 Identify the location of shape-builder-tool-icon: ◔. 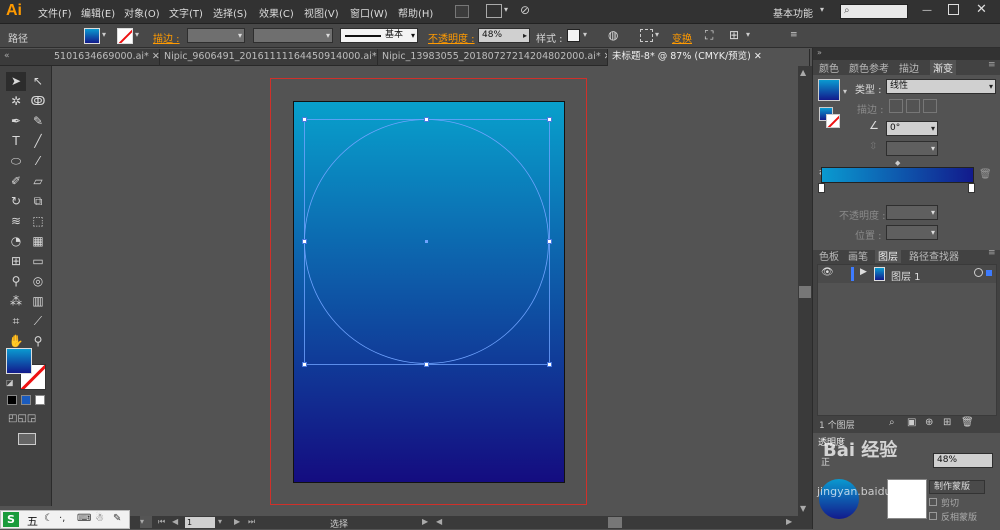
(16, 241).